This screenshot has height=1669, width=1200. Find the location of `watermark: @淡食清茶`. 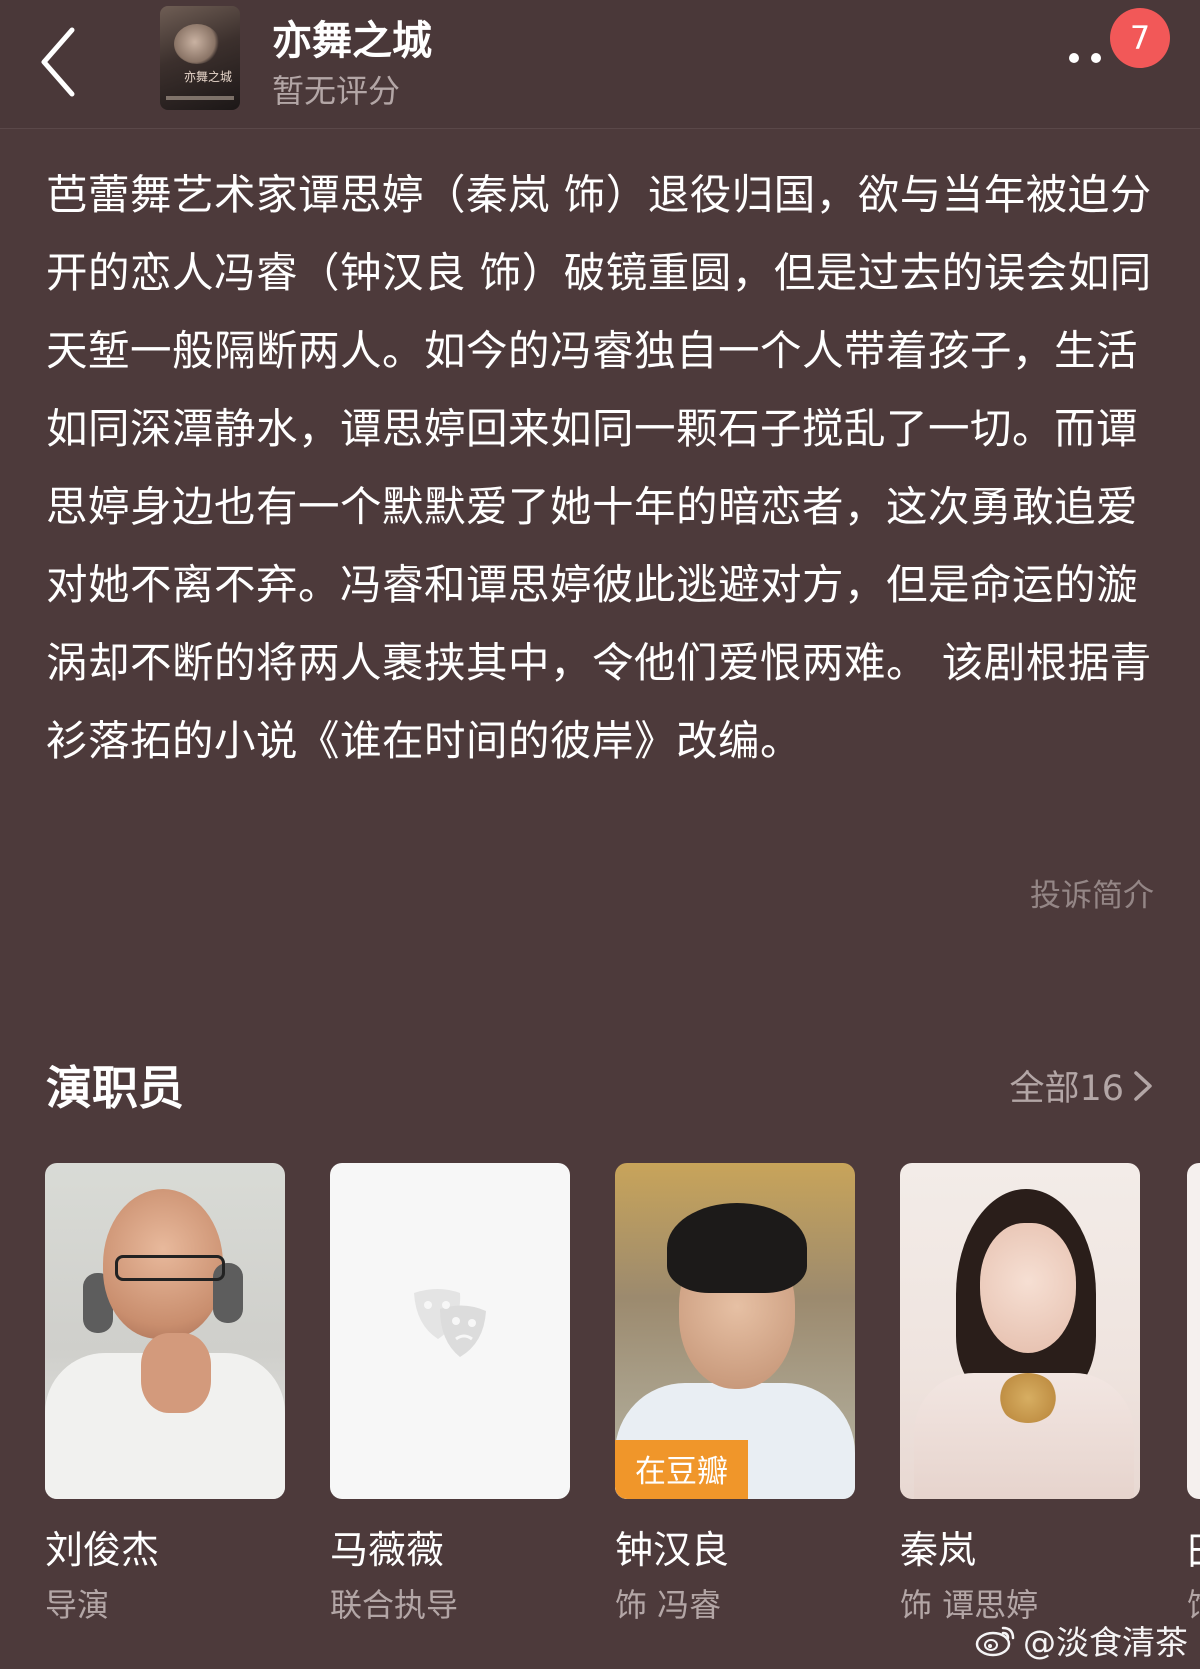

watermark: @淡食清茶 is located at coordinates (1081, 1640).